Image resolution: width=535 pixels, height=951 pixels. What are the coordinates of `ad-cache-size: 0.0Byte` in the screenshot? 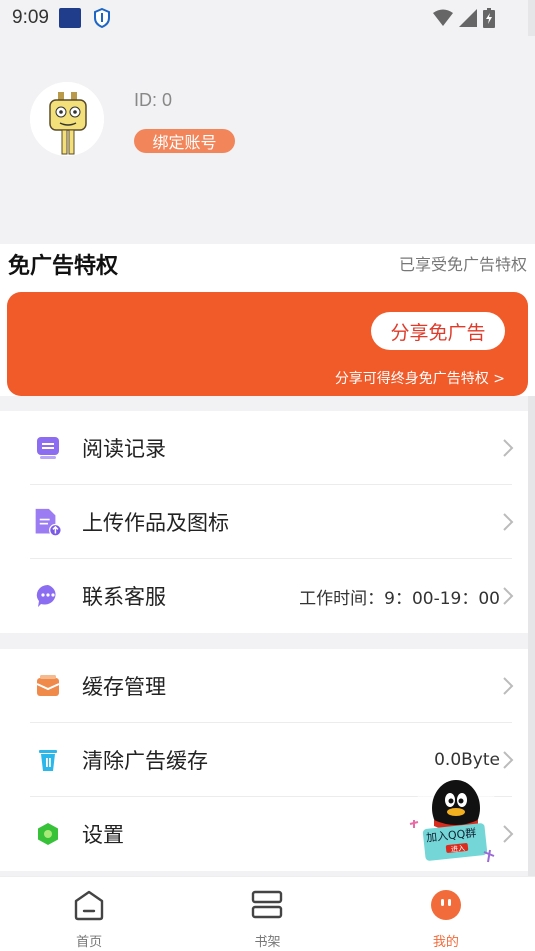 It's located at (467, 760).